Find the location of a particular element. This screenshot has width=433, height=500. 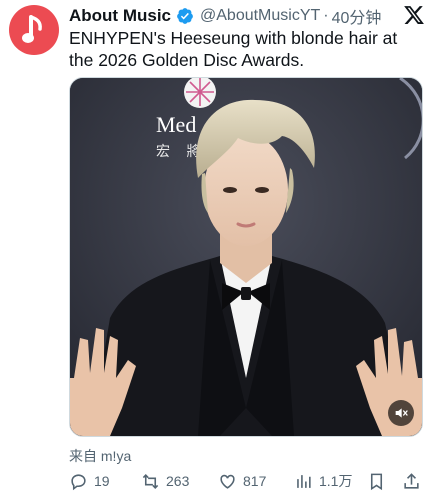

share-button is located at coordinates (414, 481).